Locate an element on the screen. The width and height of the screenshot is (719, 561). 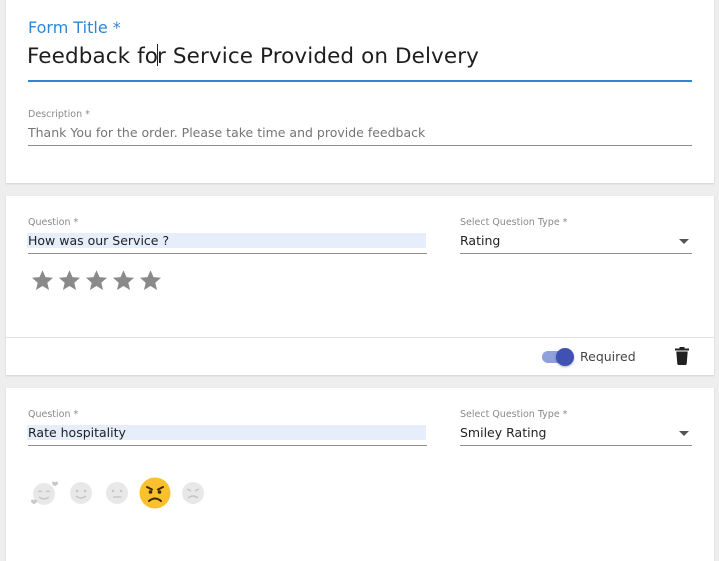
in-love-smiley-icon is located at coordinates (45, 493).